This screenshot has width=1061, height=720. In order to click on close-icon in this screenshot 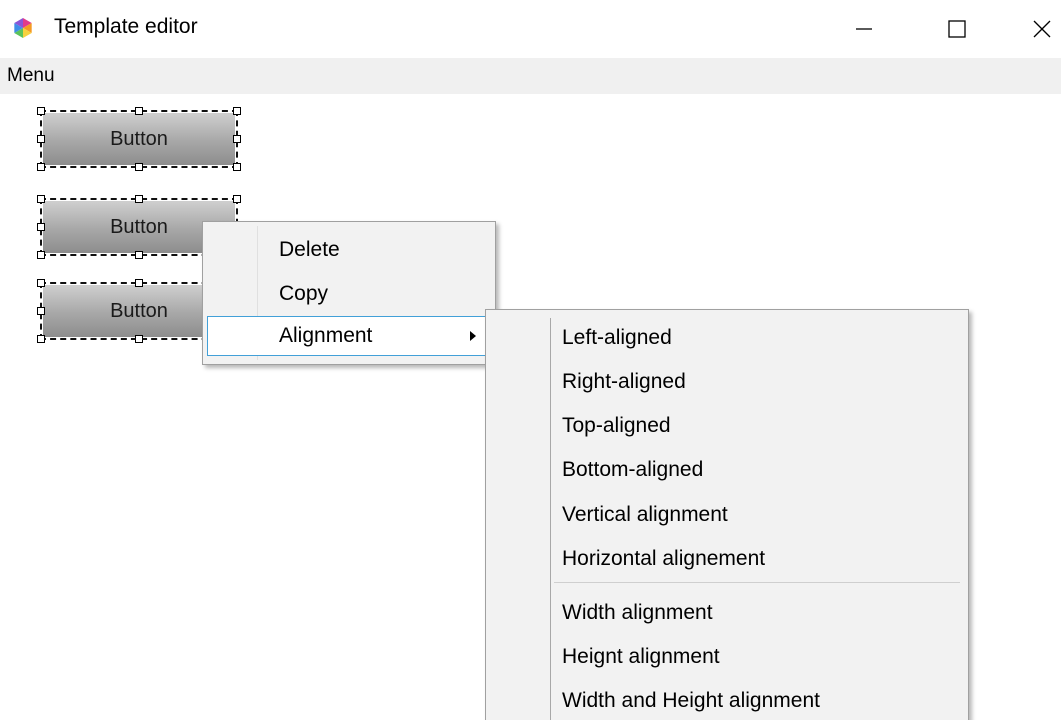, I will do `click(1042, 29)`.